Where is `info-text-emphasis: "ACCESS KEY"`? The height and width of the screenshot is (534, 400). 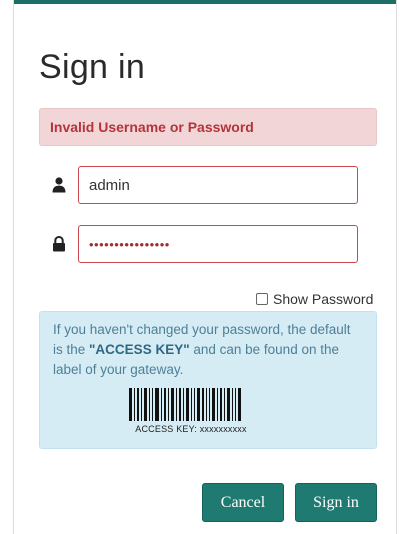
info-text-emphasis: "ACCESS KEY" is located at coordinates (139, 349).